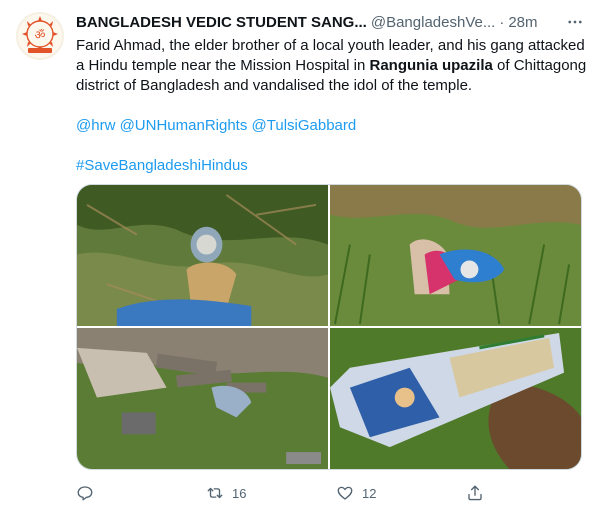 This screenshot has height=506, width=601. I want to click on photo-debris, so click(202, 398).